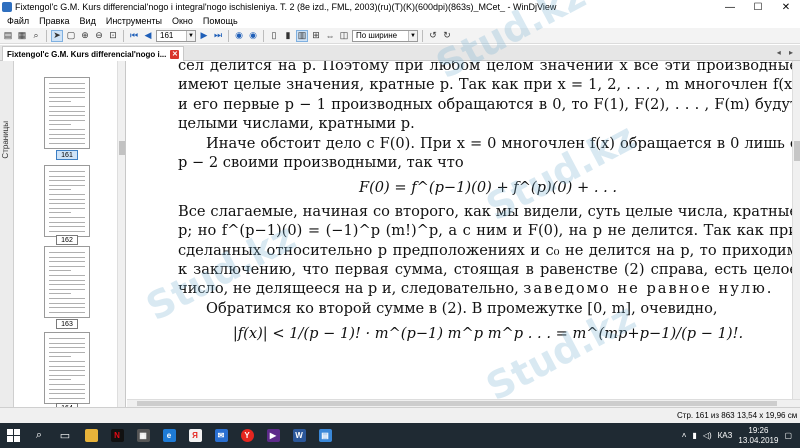 Image resolution: width=800 pixels, height=448 pixels. Describe the element at coordinates (182, 21) in the screenshot. I see `menu-window: Окно` at that location.